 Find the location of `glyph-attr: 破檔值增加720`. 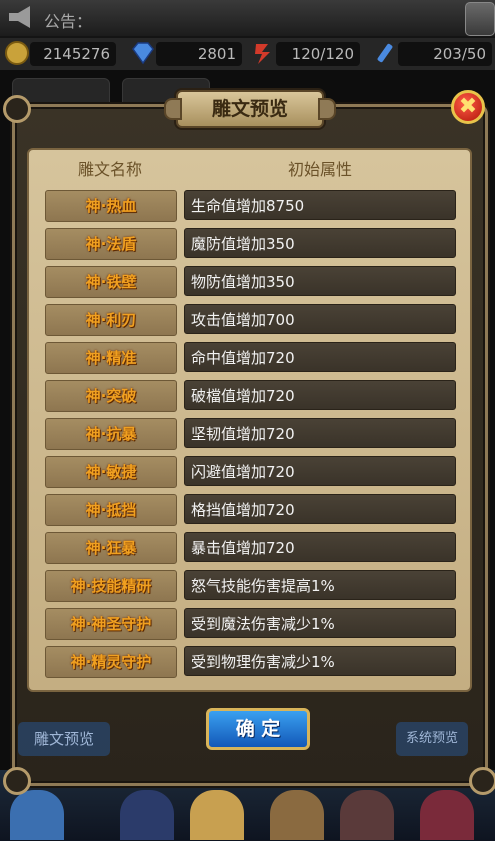

glyph-attr: 破檔值增加720 is located at coordinates (320, 395).